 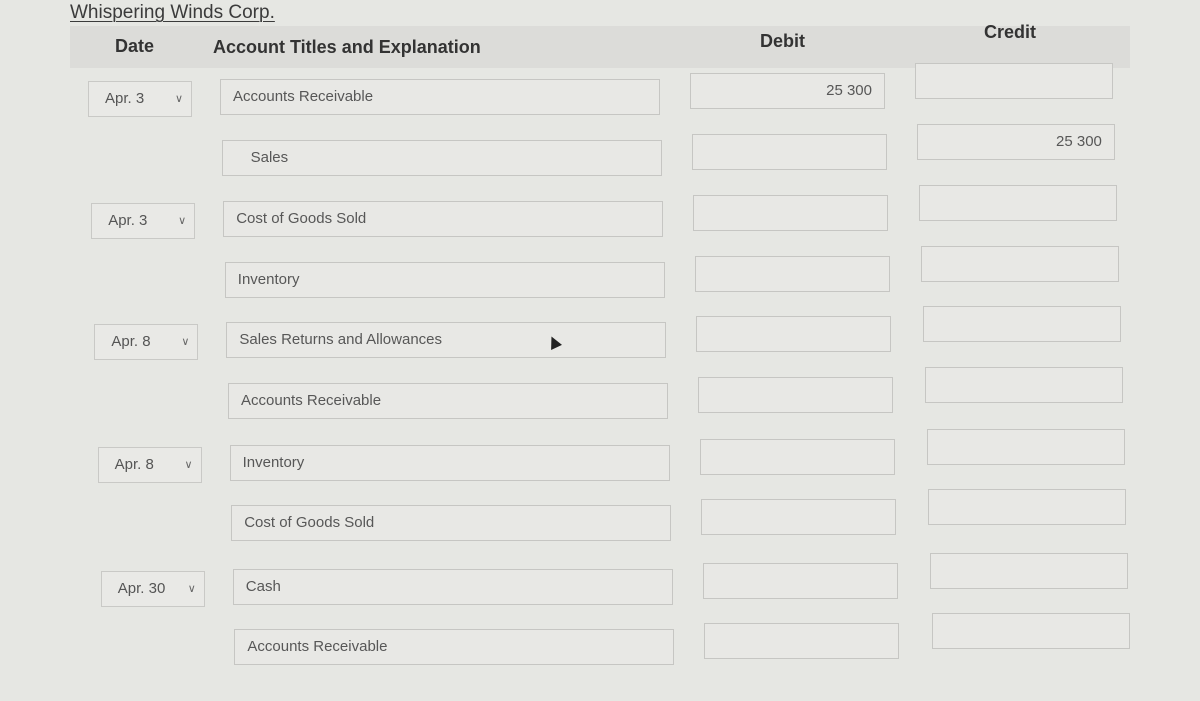 What do you see at coordinates (1015, 142) in the screenshot?
I see `credit-input: 25 300` at bounding box center [1015, 142].